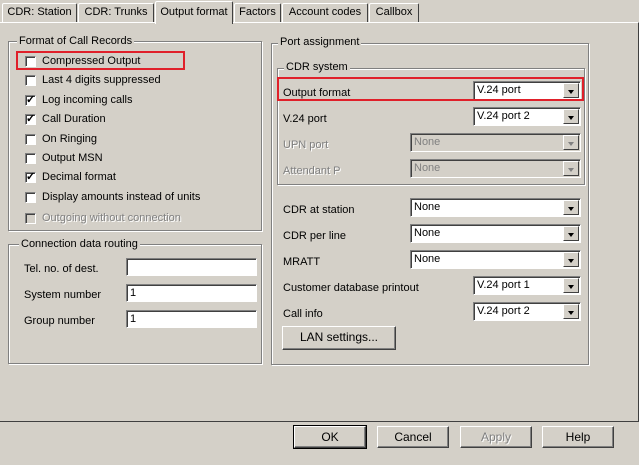 The width and height of the screenshot is (639, 465). What do you see at coordinates (101, 80) in the screenshot?
I see `last4-digits-label: Last 4 digits suppressed` at bounding box center [101, 80].